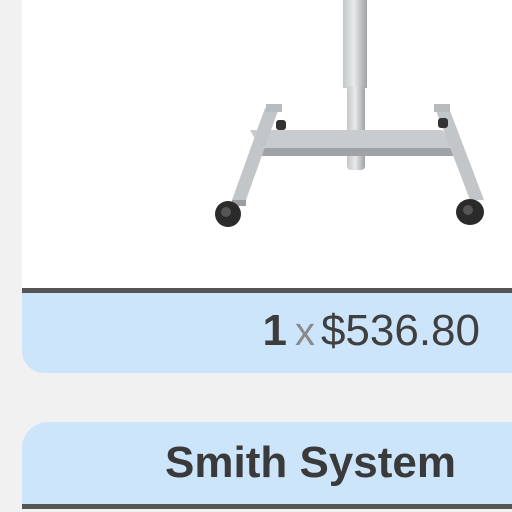  I want to click on brand-divider, so click(267, 506).